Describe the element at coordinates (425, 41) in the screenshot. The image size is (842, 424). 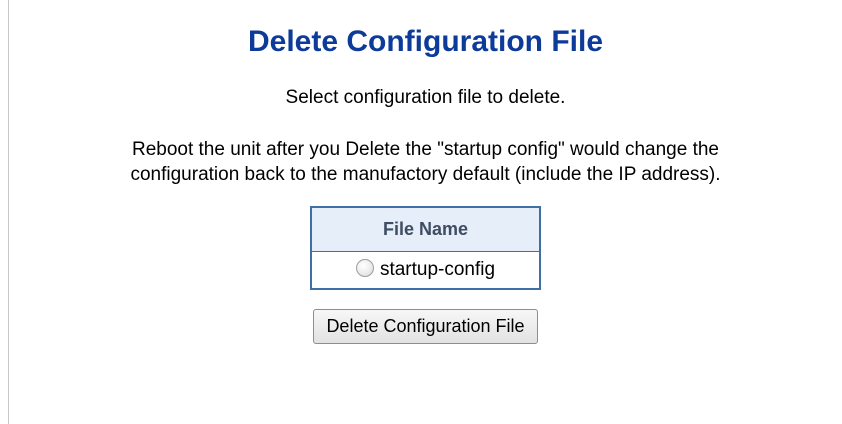
I see `page-title: Delete Configuration File` at that location.